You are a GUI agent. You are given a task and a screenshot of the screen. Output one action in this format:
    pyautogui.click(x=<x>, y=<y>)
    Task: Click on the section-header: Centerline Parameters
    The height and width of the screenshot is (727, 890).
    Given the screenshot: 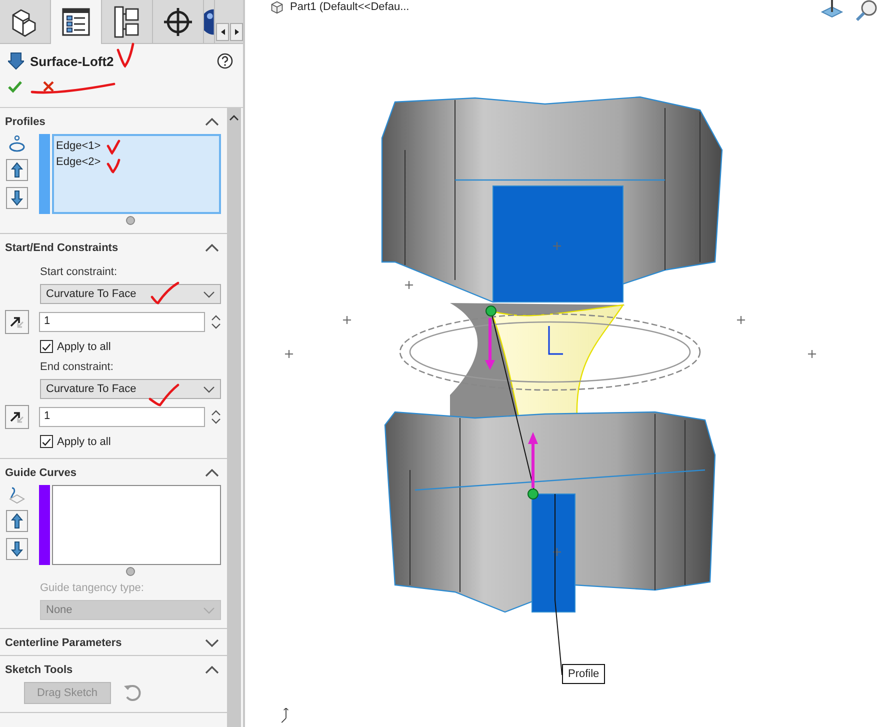 What is the action you would take?
    pyautogui.click(x=113, y=642)
    